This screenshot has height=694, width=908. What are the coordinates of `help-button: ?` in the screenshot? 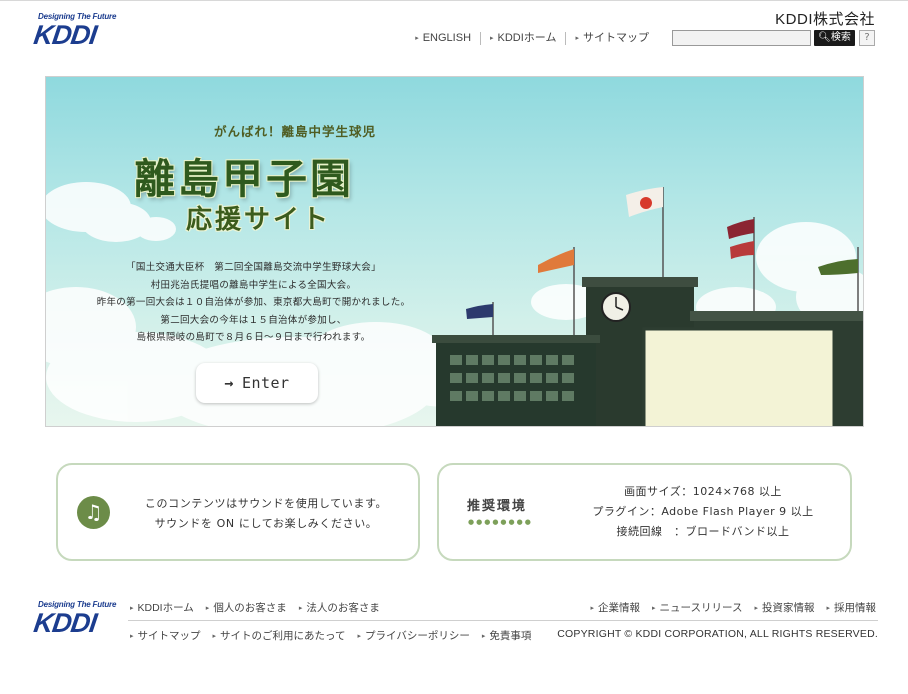 It's located at (867, 38).